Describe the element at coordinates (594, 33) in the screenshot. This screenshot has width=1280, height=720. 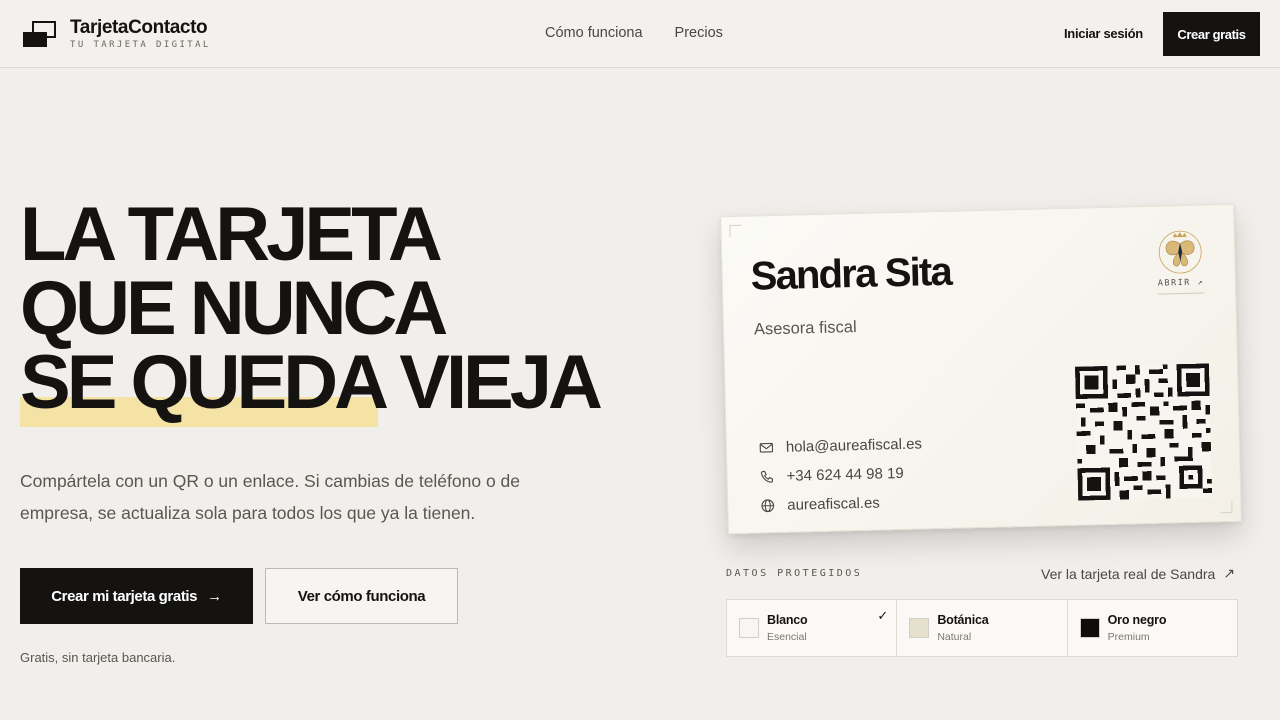
I see `nav-como-funciona: Cómo funciona` at that location.